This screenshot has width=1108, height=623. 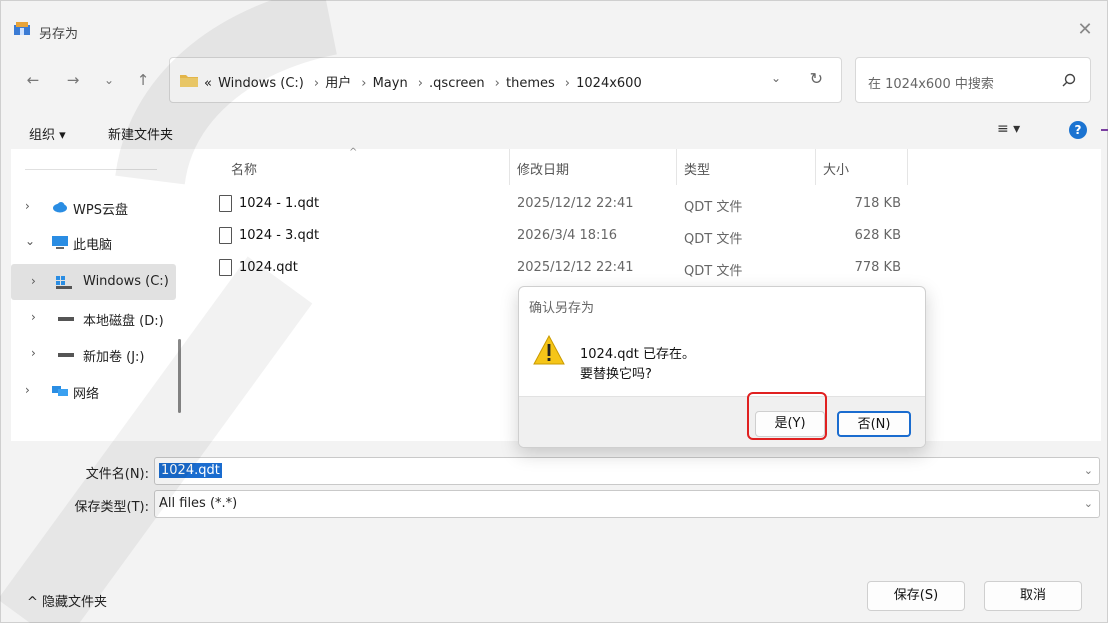 I want to click on sidebar-item-label: 网络, so click(x=86, y=394).